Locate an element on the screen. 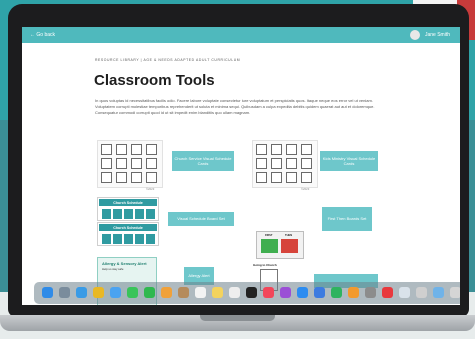 The height and width of the screenshot is (339, 475). appstore-icon is located at coordinates (302, 292).